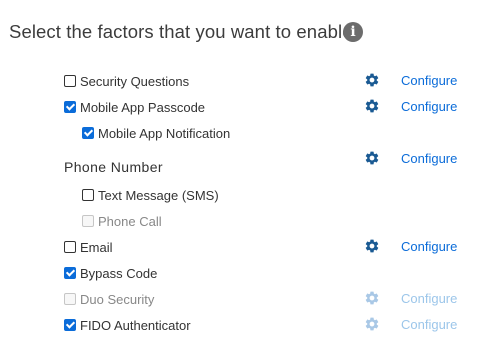 The width and height of the screenshot is (501, 364). I want to click on mobile-app-passcode-gear-icon, so click(372, 106).